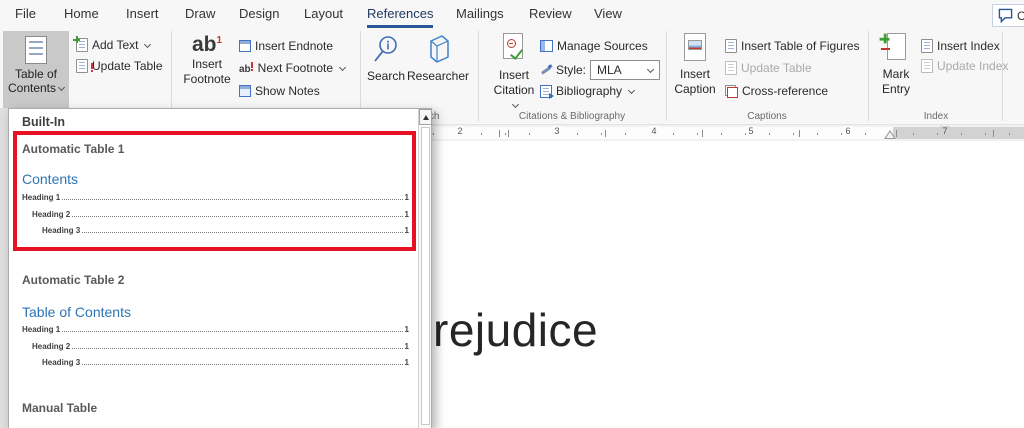 Image resolution: width=1024 pixels, height=428 pixels. I want to click on manage-sources-icon, so click(546, 46).